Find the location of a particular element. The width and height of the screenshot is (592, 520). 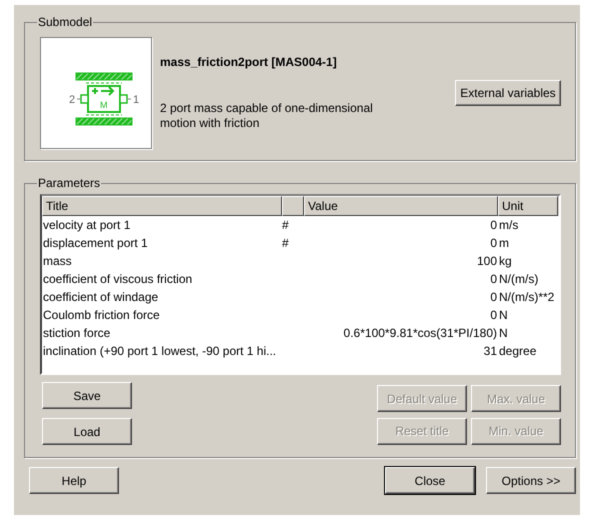

submodel-description: 2 port mass capable of one-dimensional motion with friction is located at coordinates (267, 116).